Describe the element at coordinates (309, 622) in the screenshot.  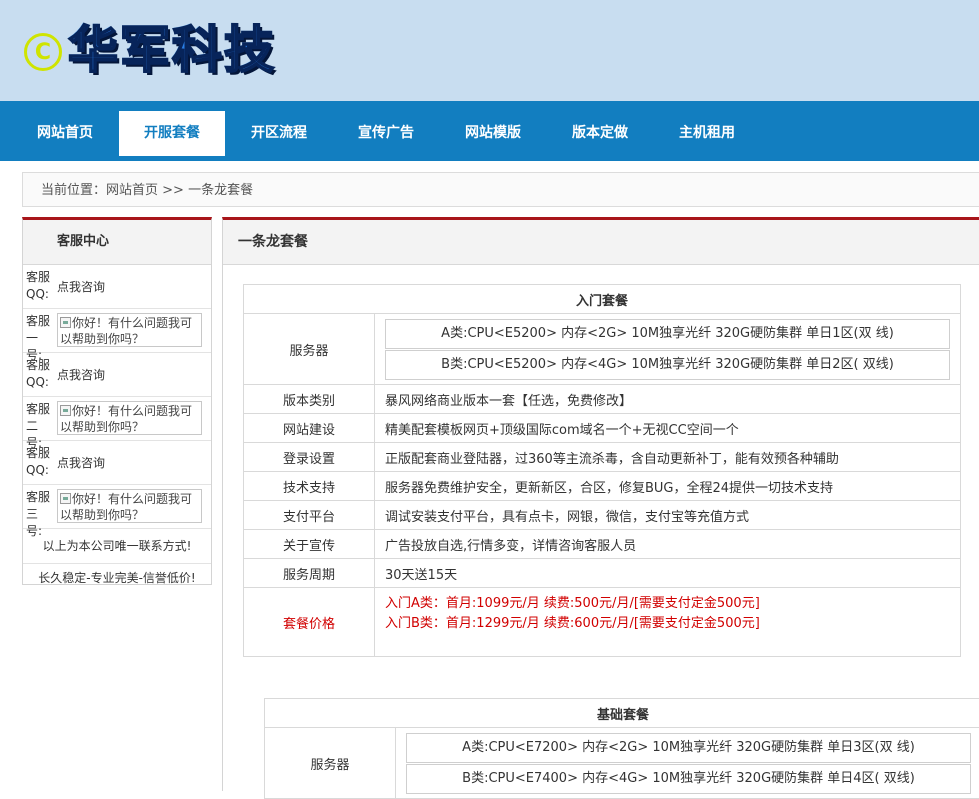
I see `price-label: 套餐价格` at that location.